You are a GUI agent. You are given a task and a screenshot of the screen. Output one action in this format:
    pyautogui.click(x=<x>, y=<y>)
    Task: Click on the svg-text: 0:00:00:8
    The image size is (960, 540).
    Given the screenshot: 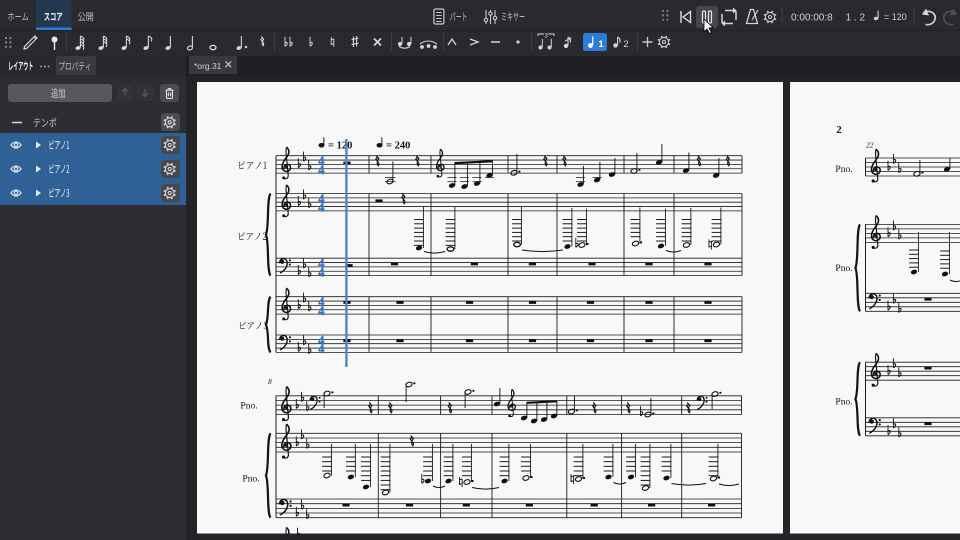 What is the action you would take?
    pyautogui.click(x=812, y=18)
    